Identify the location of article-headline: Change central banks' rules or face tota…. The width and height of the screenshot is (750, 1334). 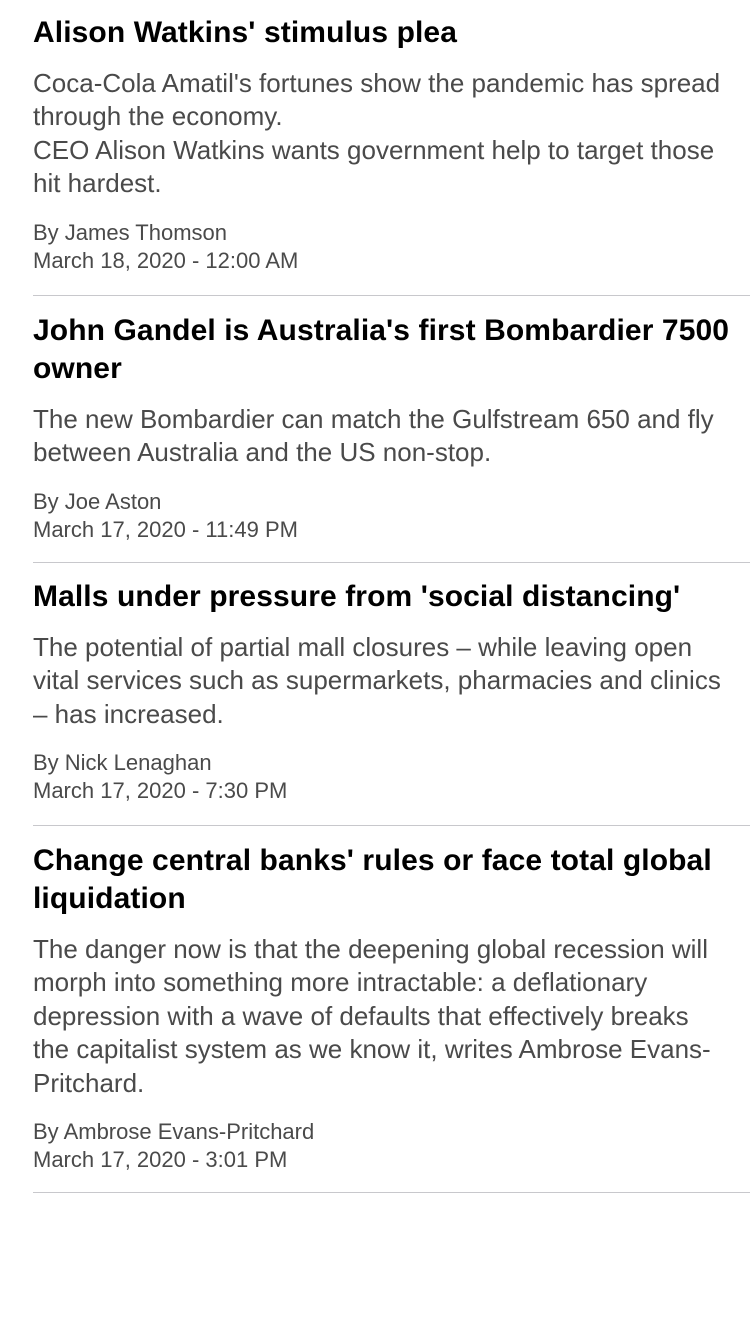
(381, 880).